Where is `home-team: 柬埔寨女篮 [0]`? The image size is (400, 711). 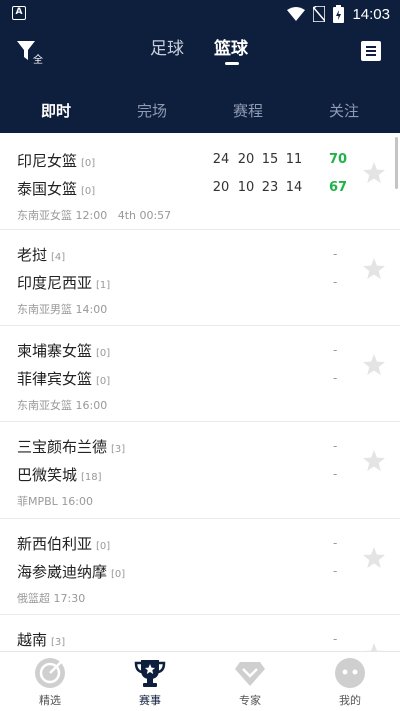
home-team: 柬埔寨女篮 [0] is located at coordinates (63, 350).